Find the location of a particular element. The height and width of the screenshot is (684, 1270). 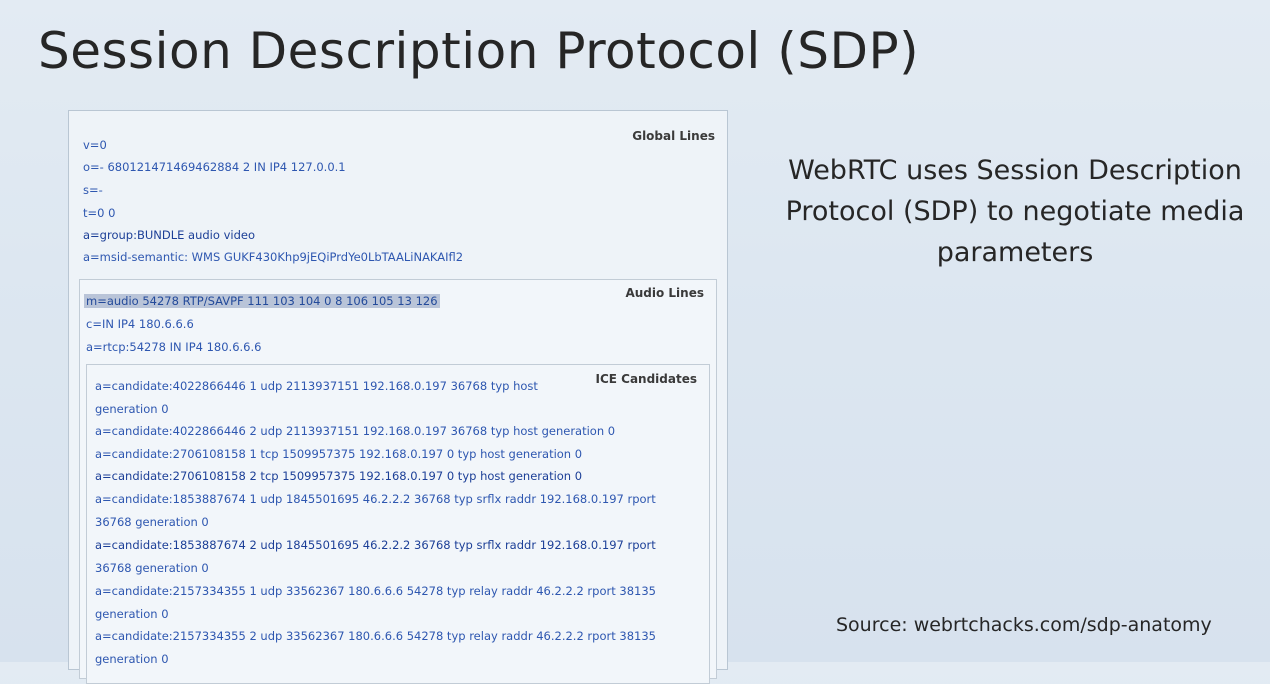

sdp-line: a=rtcp:54278 IN IP4 180.6.6.6 is located at coordinates (174, 347).